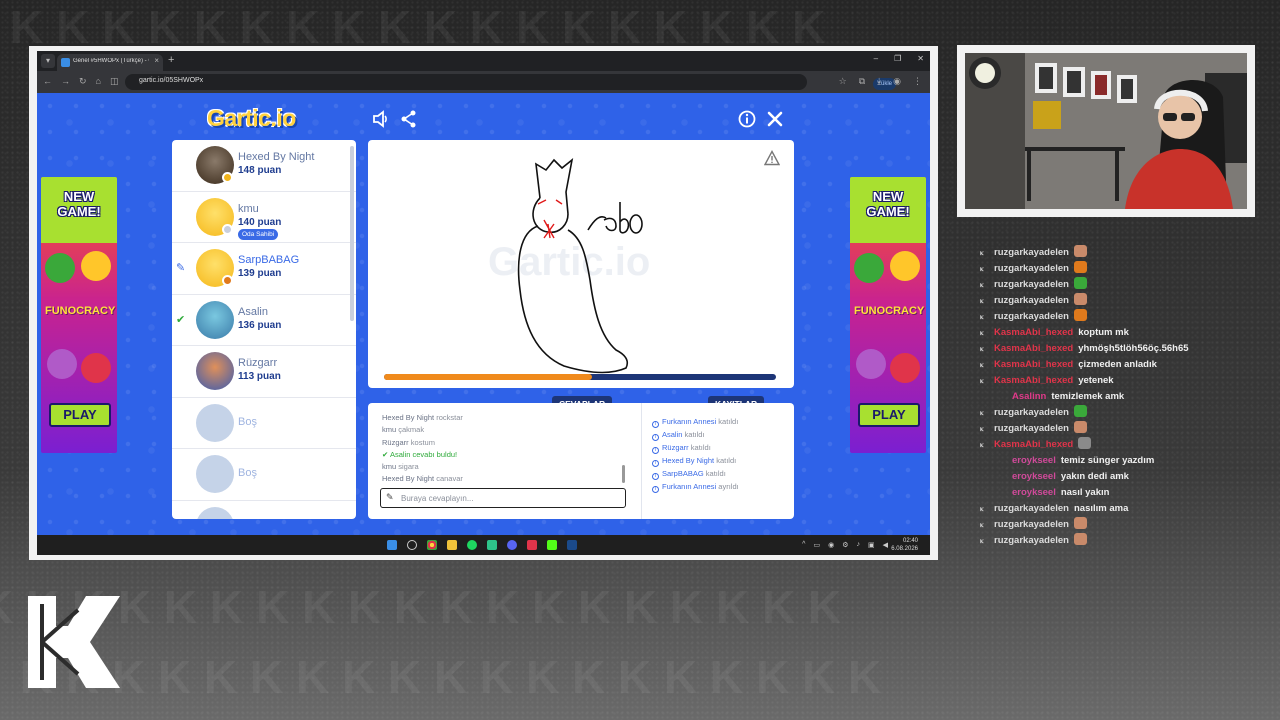 The width and height of the screenshot is (1280, 720). What do you see at coordinates (114, 81) in the screenshot?
I see `split-view-icon: ◫` at bounding box center [114, 81].